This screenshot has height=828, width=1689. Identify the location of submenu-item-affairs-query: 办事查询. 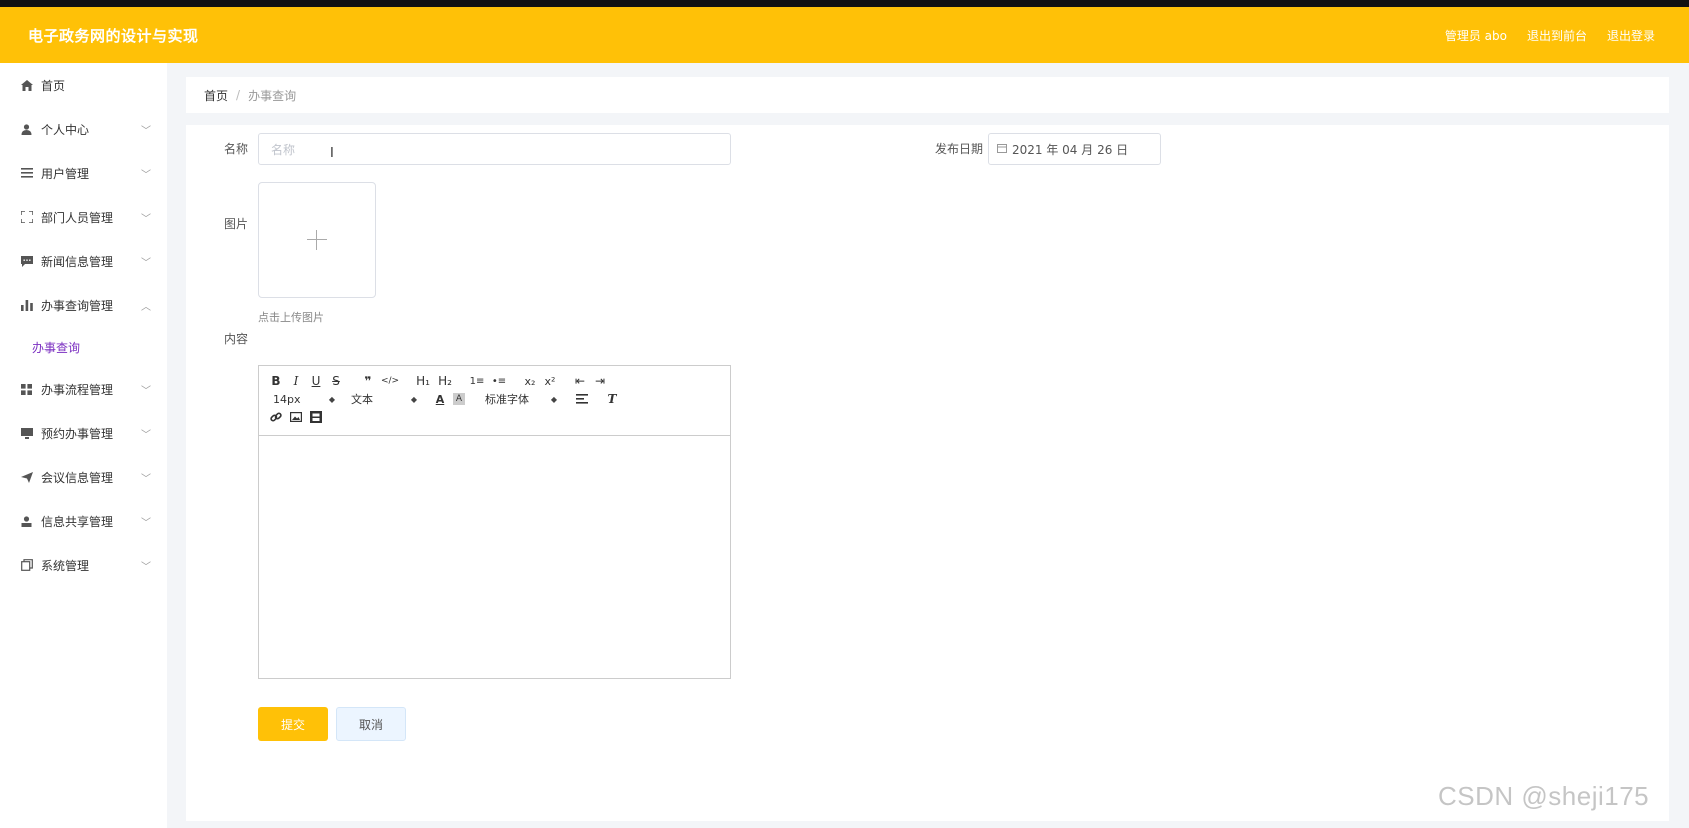
(83, 347).